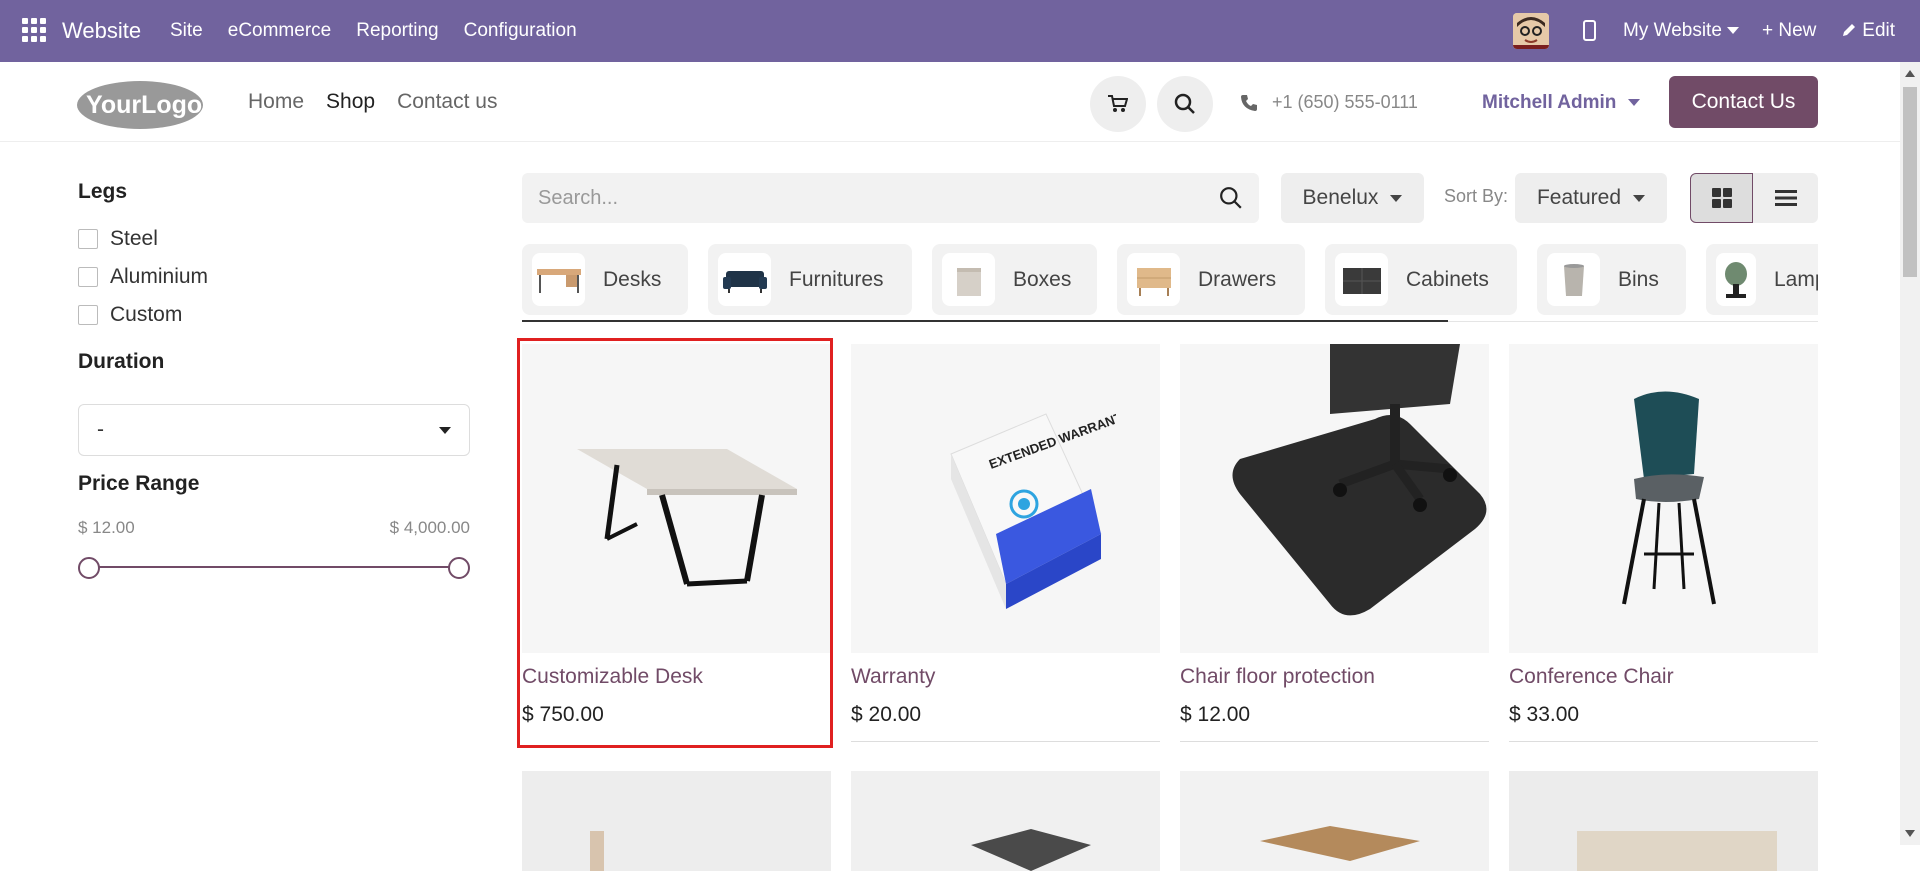 The height and width of the screenshot is (871, 1920). I want to click on desk-thumbnail-icon, so click(558, 279).